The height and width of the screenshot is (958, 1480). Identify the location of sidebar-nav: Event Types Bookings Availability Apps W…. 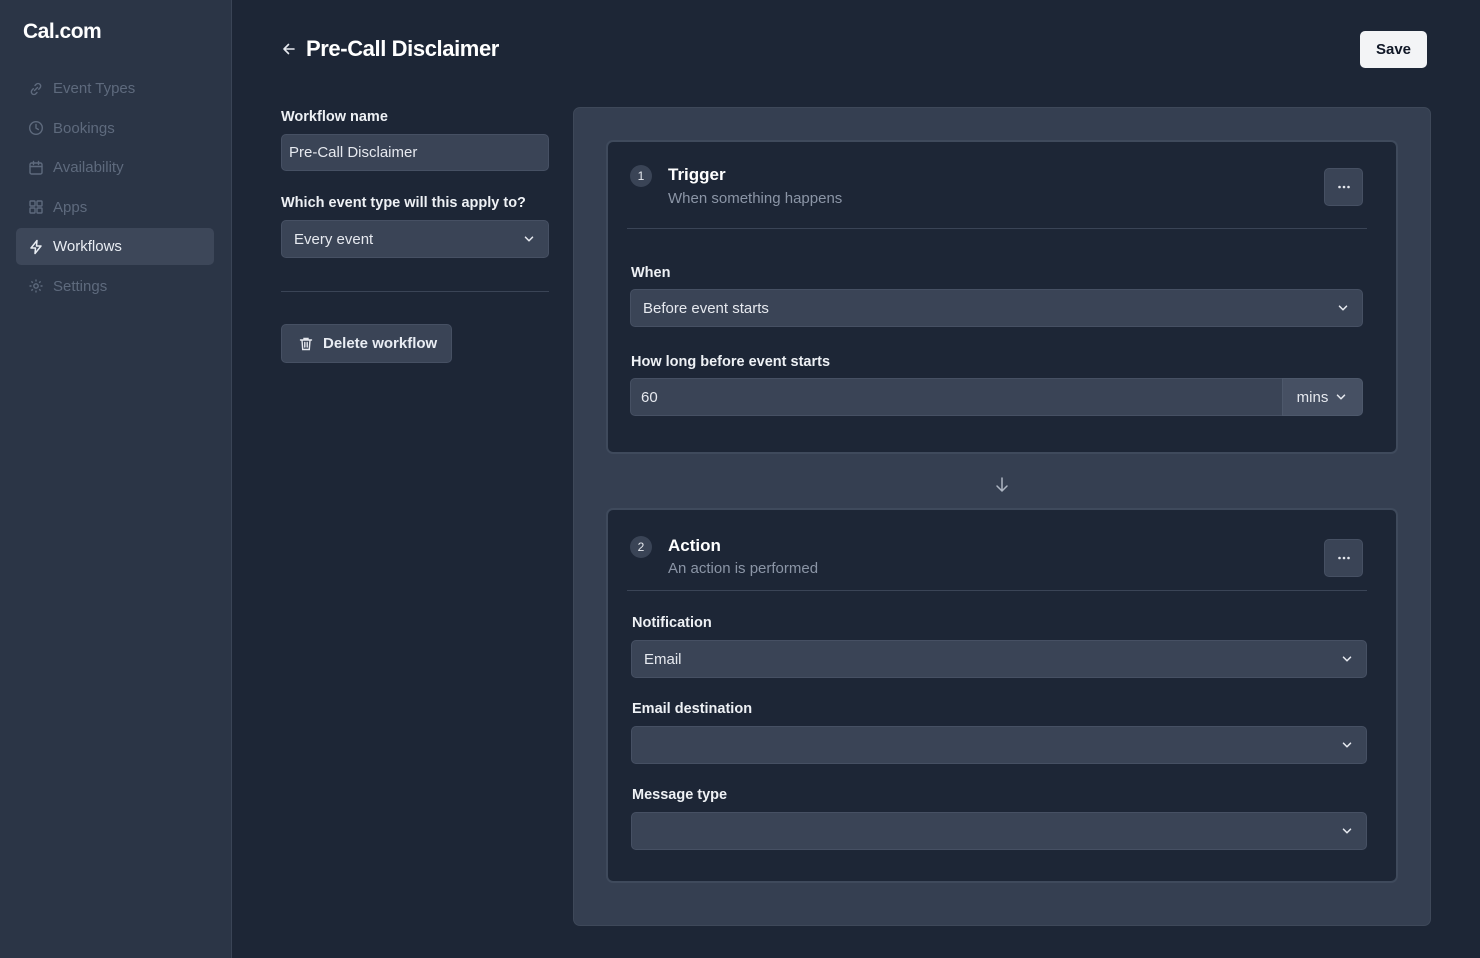
(115, 188).